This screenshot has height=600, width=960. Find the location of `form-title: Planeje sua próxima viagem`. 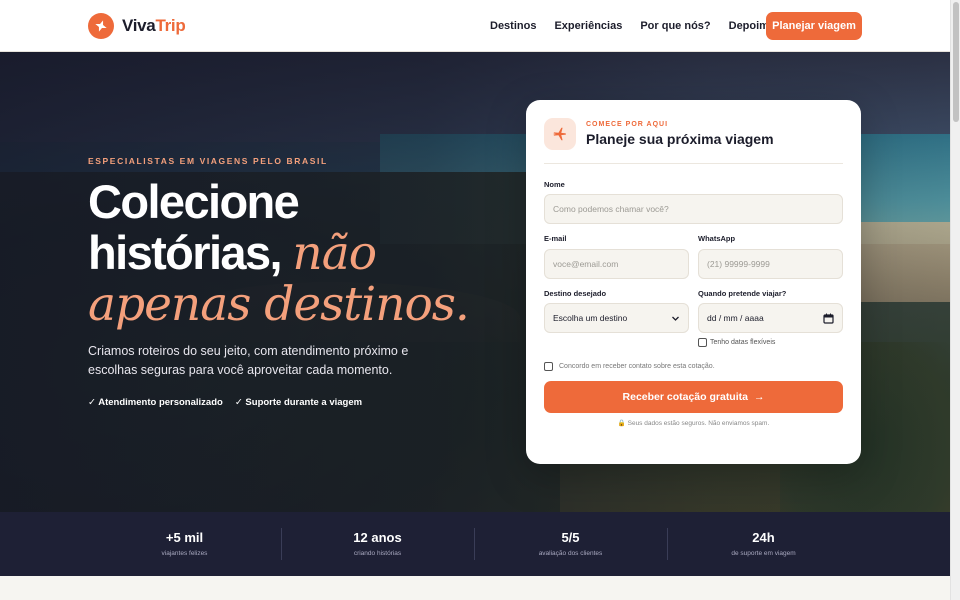

form-title: Planeje sua próxima viagem is located at coordinates (680, 139).